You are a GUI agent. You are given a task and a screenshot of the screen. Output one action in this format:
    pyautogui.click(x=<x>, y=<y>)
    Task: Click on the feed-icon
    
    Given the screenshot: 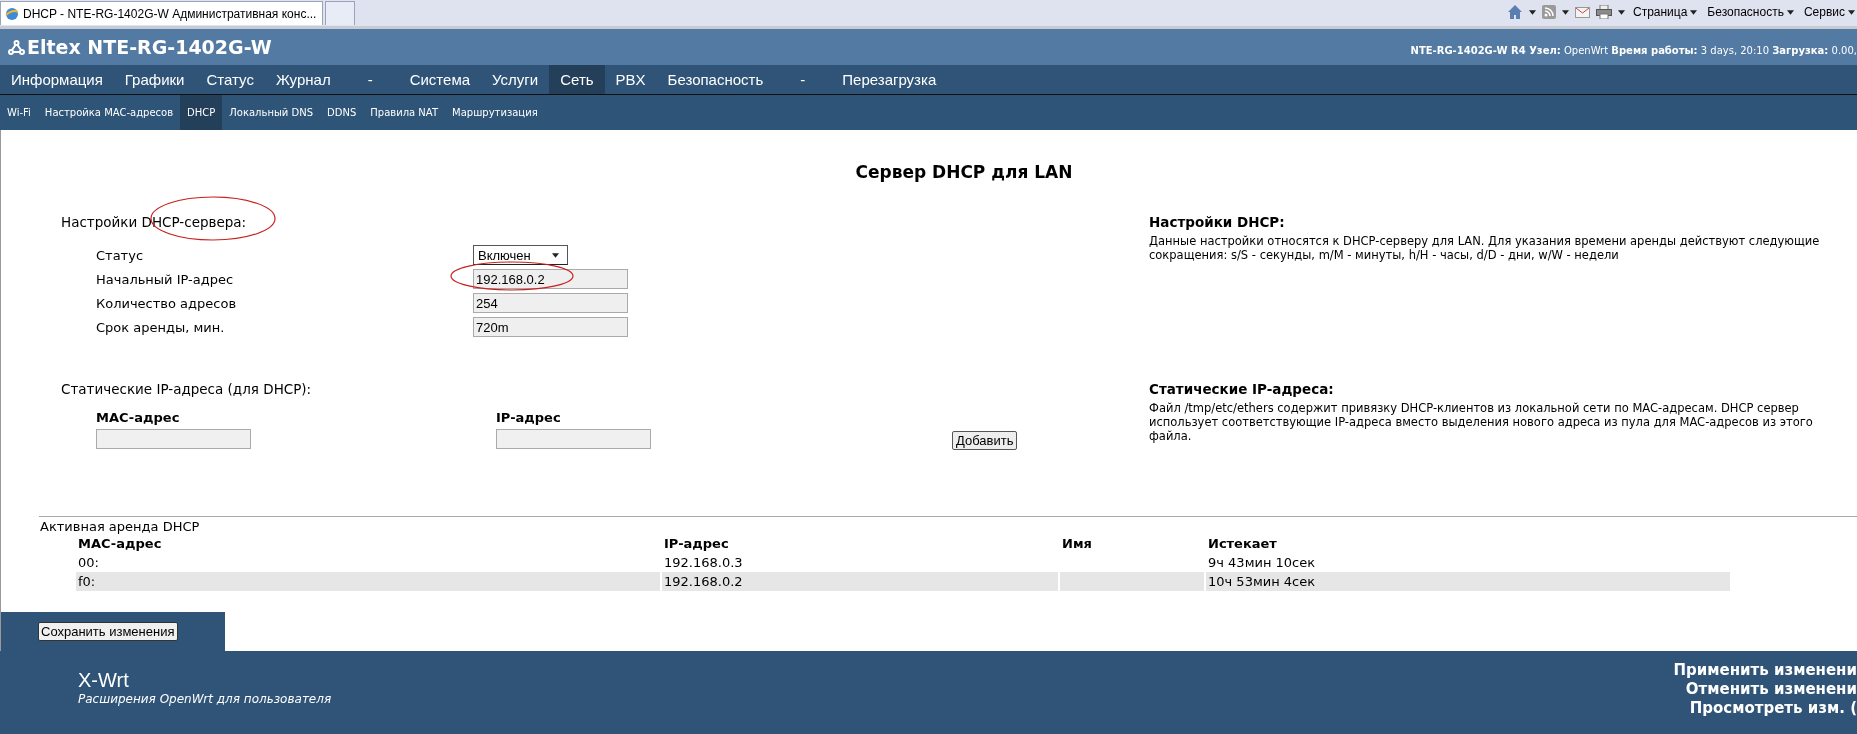 What is the action you would take?
    pyautogui.click(x=1548, y=12)
    